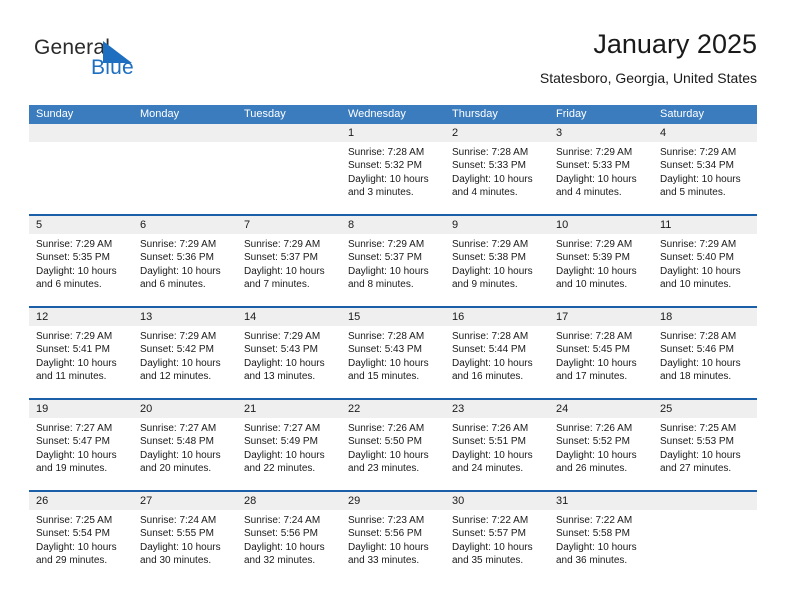  I want to click on daylight-text-line2: and 7 minutes., so click(277, 285).